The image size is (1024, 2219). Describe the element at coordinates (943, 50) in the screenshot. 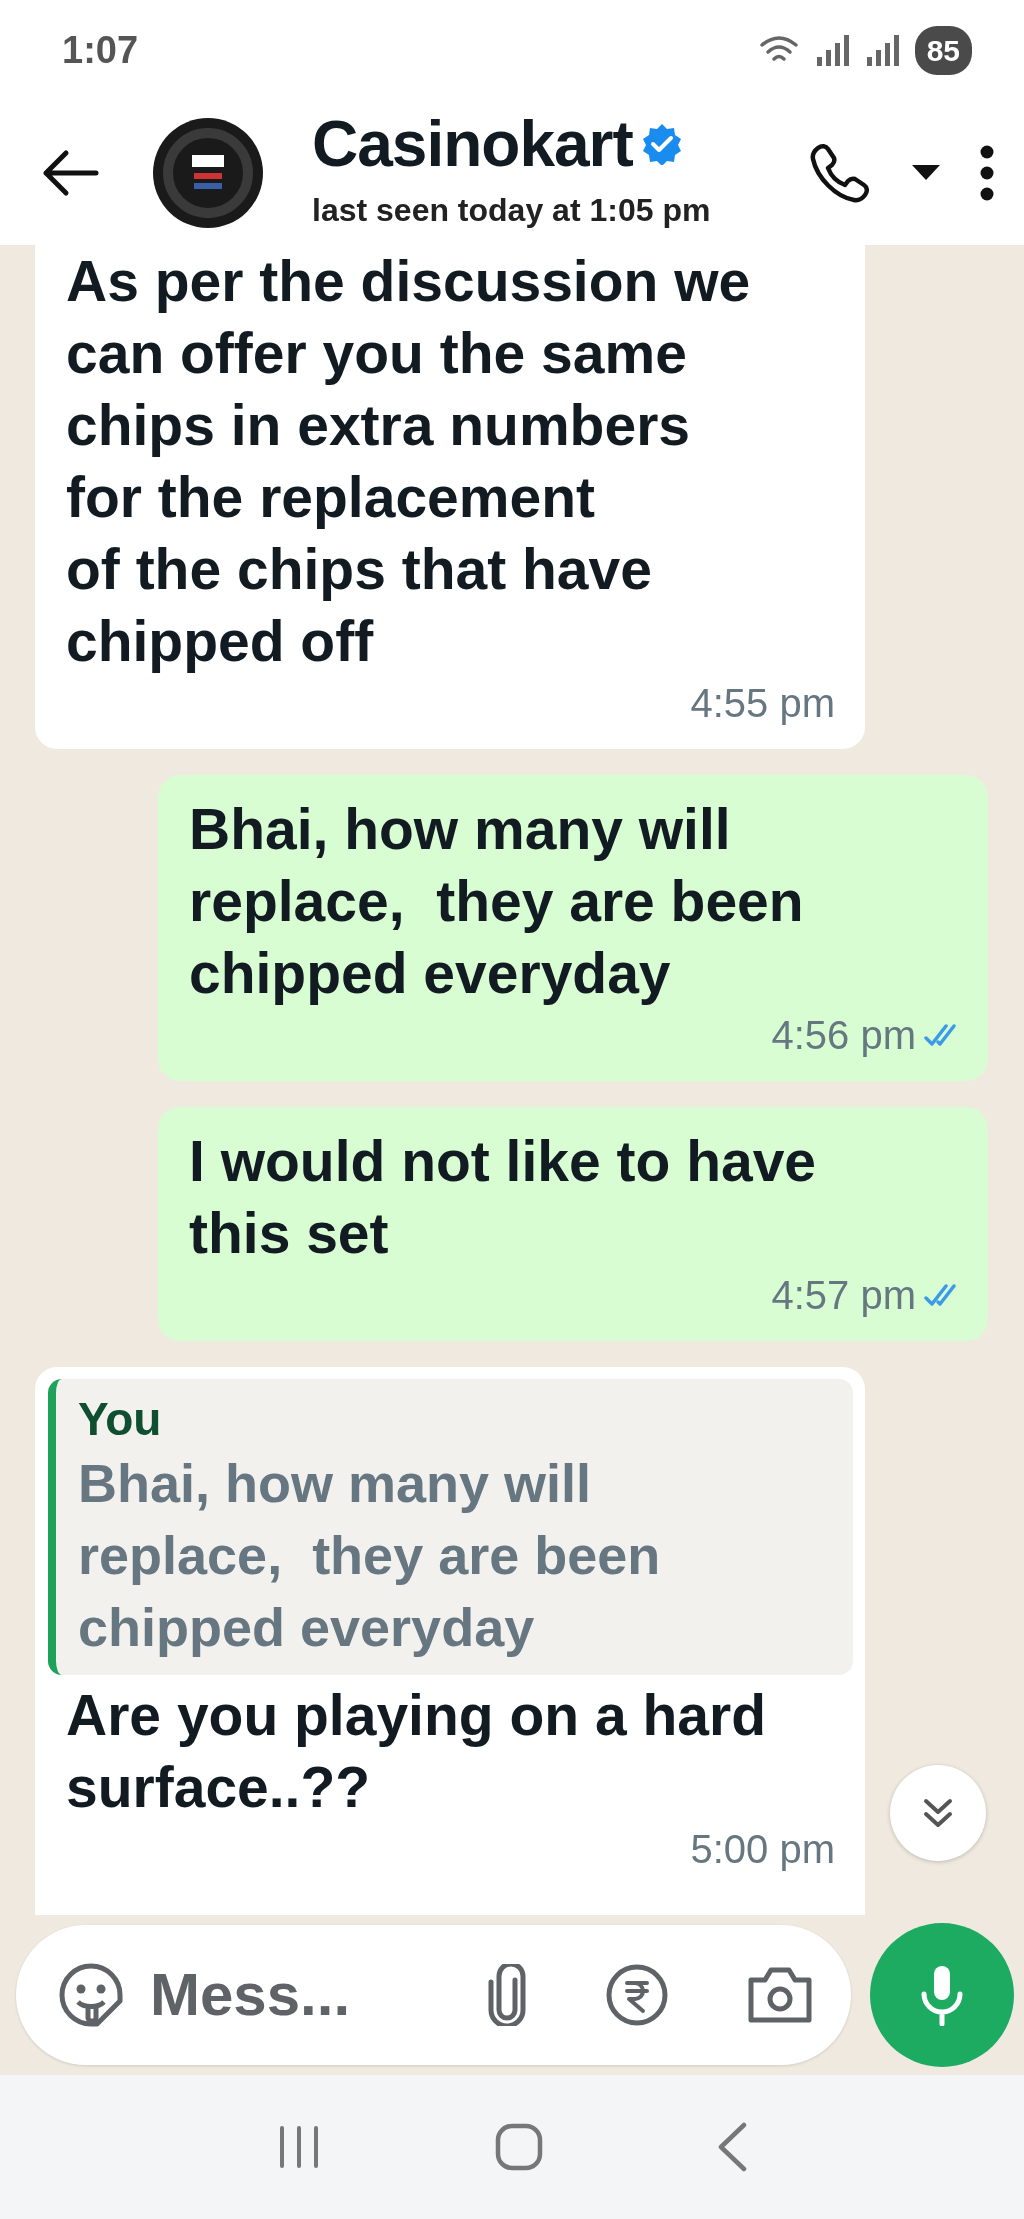

I see `battery-level: 85` at that location.